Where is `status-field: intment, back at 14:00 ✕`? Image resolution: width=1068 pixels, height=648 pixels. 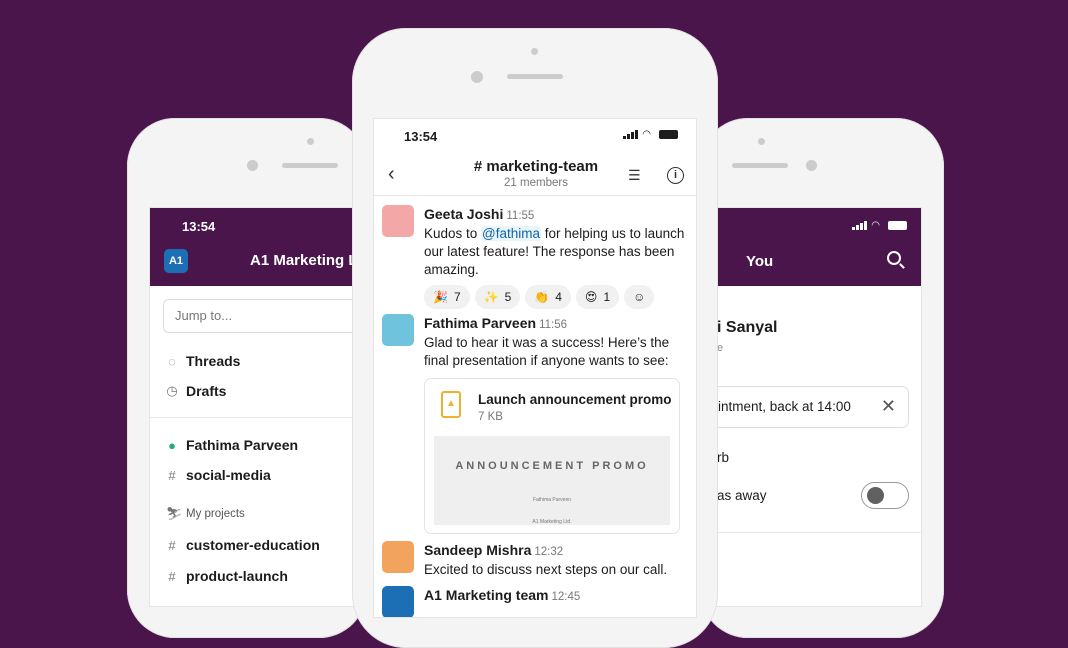
status-field: intment, back at 14:00 ✕ is located at coordinates (805, 407).